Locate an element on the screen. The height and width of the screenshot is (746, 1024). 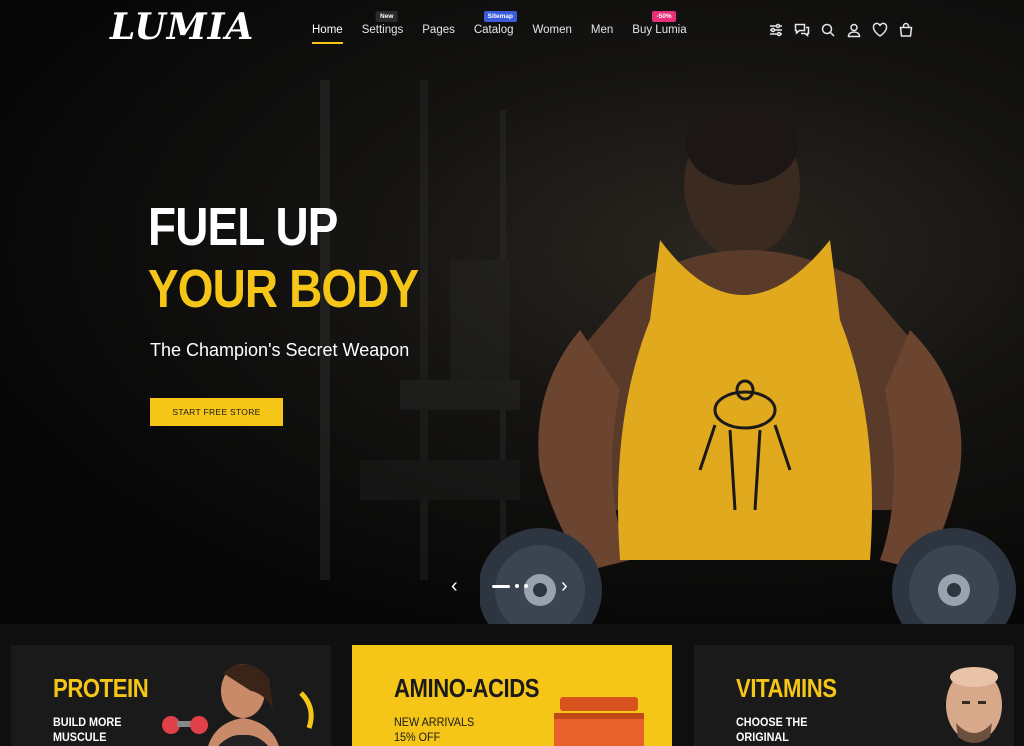
slider-pagination is located at coordinates (510, 586).